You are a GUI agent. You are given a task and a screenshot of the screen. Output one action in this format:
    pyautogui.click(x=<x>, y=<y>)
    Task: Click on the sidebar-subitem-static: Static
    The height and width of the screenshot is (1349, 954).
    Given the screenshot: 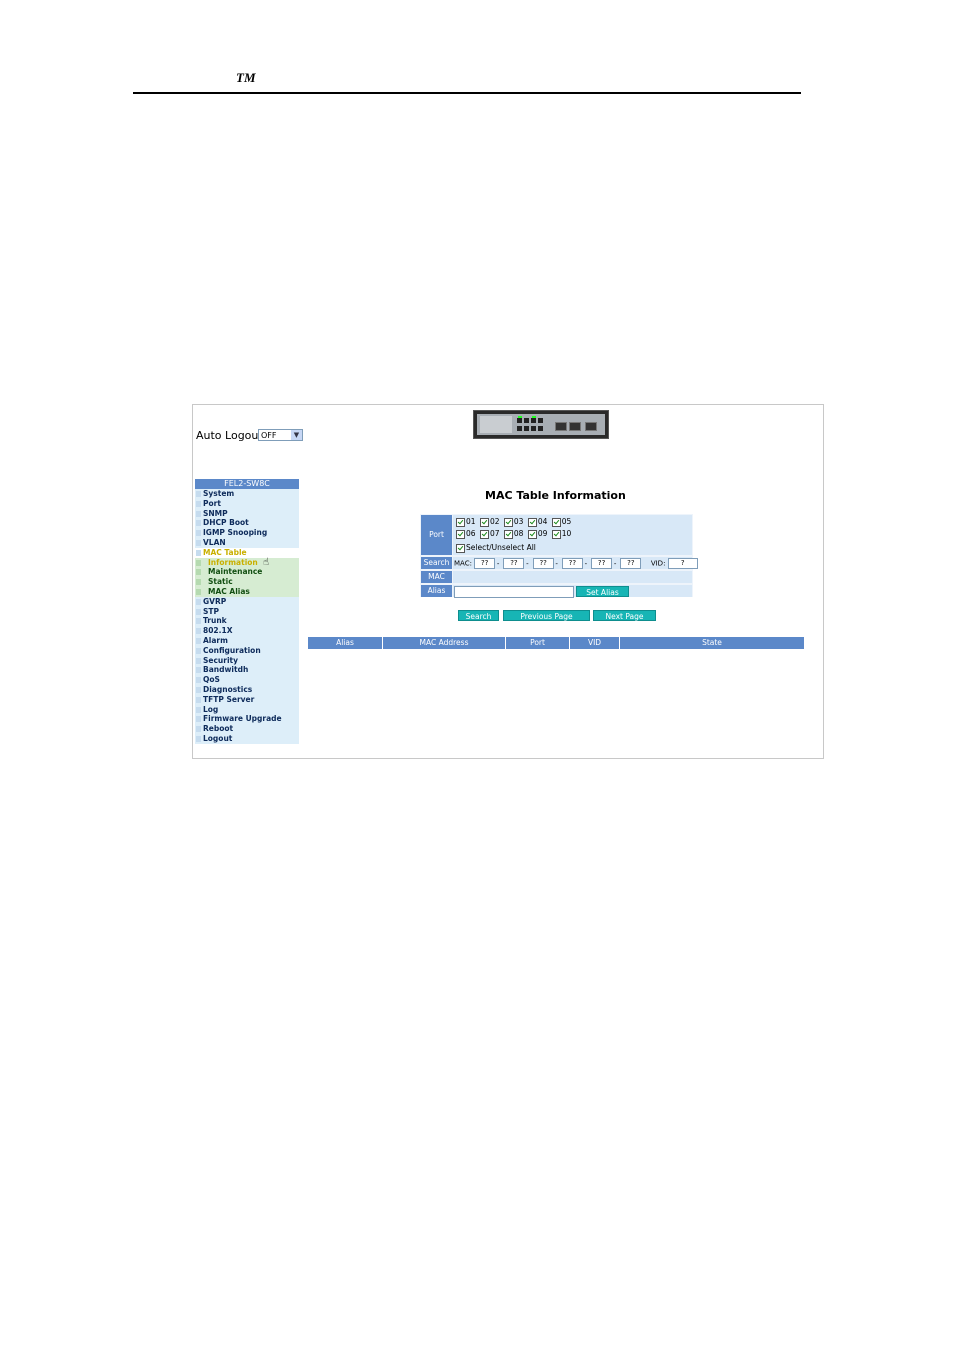 What is the action you would take?
    pyautogui.click(x=247, y=582)
    